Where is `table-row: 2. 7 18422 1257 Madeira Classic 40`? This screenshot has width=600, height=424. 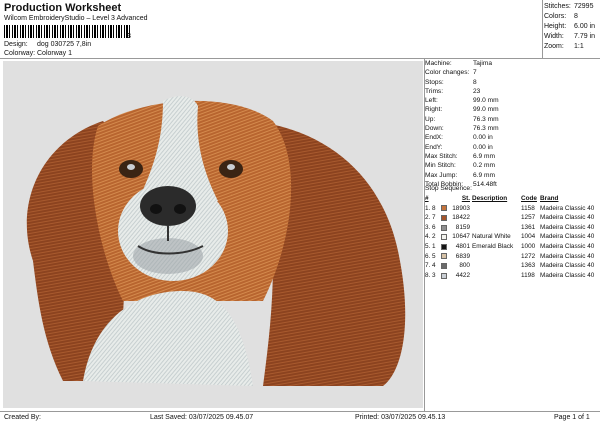 table-row: 2. 7 18422 1257 Madeira Classic 40 is located at coordinates (511, 218).